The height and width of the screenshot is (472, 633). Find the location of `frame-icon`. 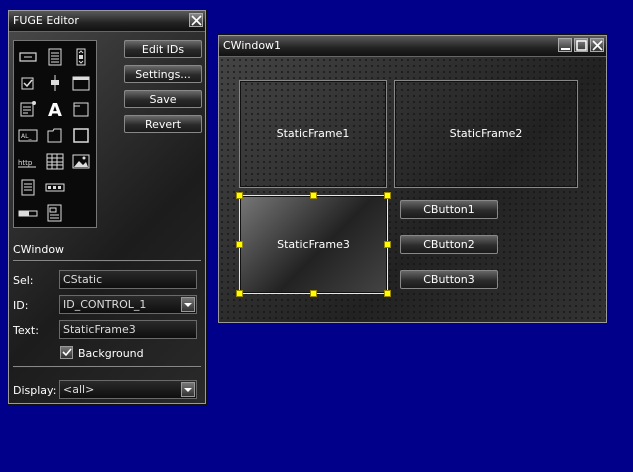

frame-icon is located at coordinates (81, 109).